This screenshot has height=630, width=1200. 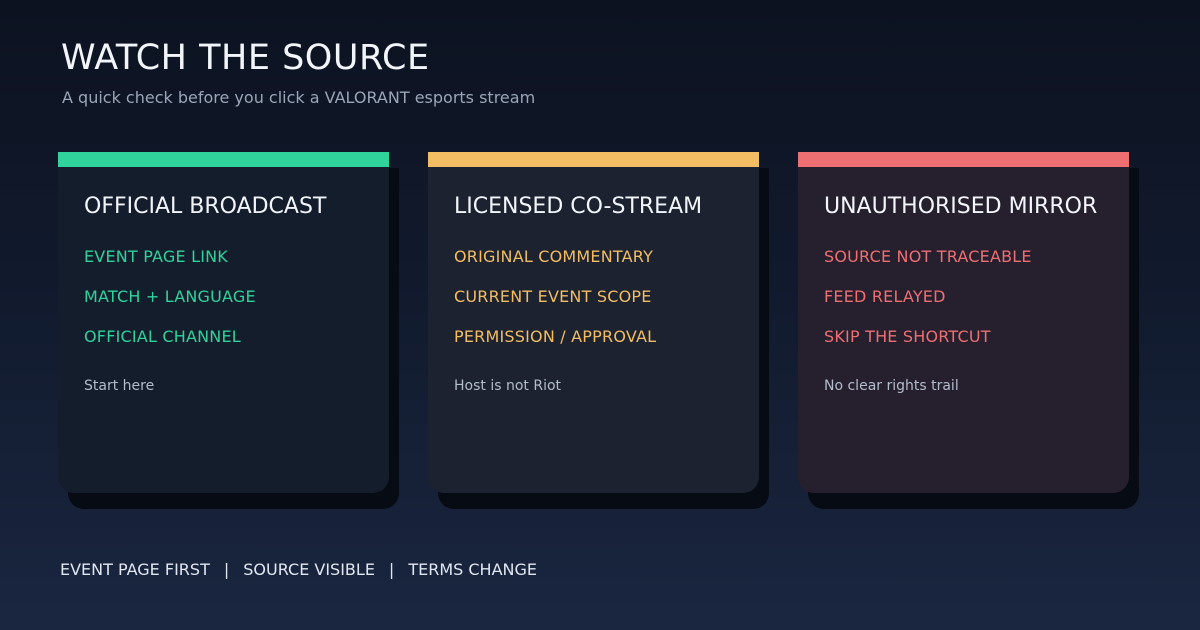 I want to click on footer-item: EVENT PAGE FIRST, so click(x=135, y=569).